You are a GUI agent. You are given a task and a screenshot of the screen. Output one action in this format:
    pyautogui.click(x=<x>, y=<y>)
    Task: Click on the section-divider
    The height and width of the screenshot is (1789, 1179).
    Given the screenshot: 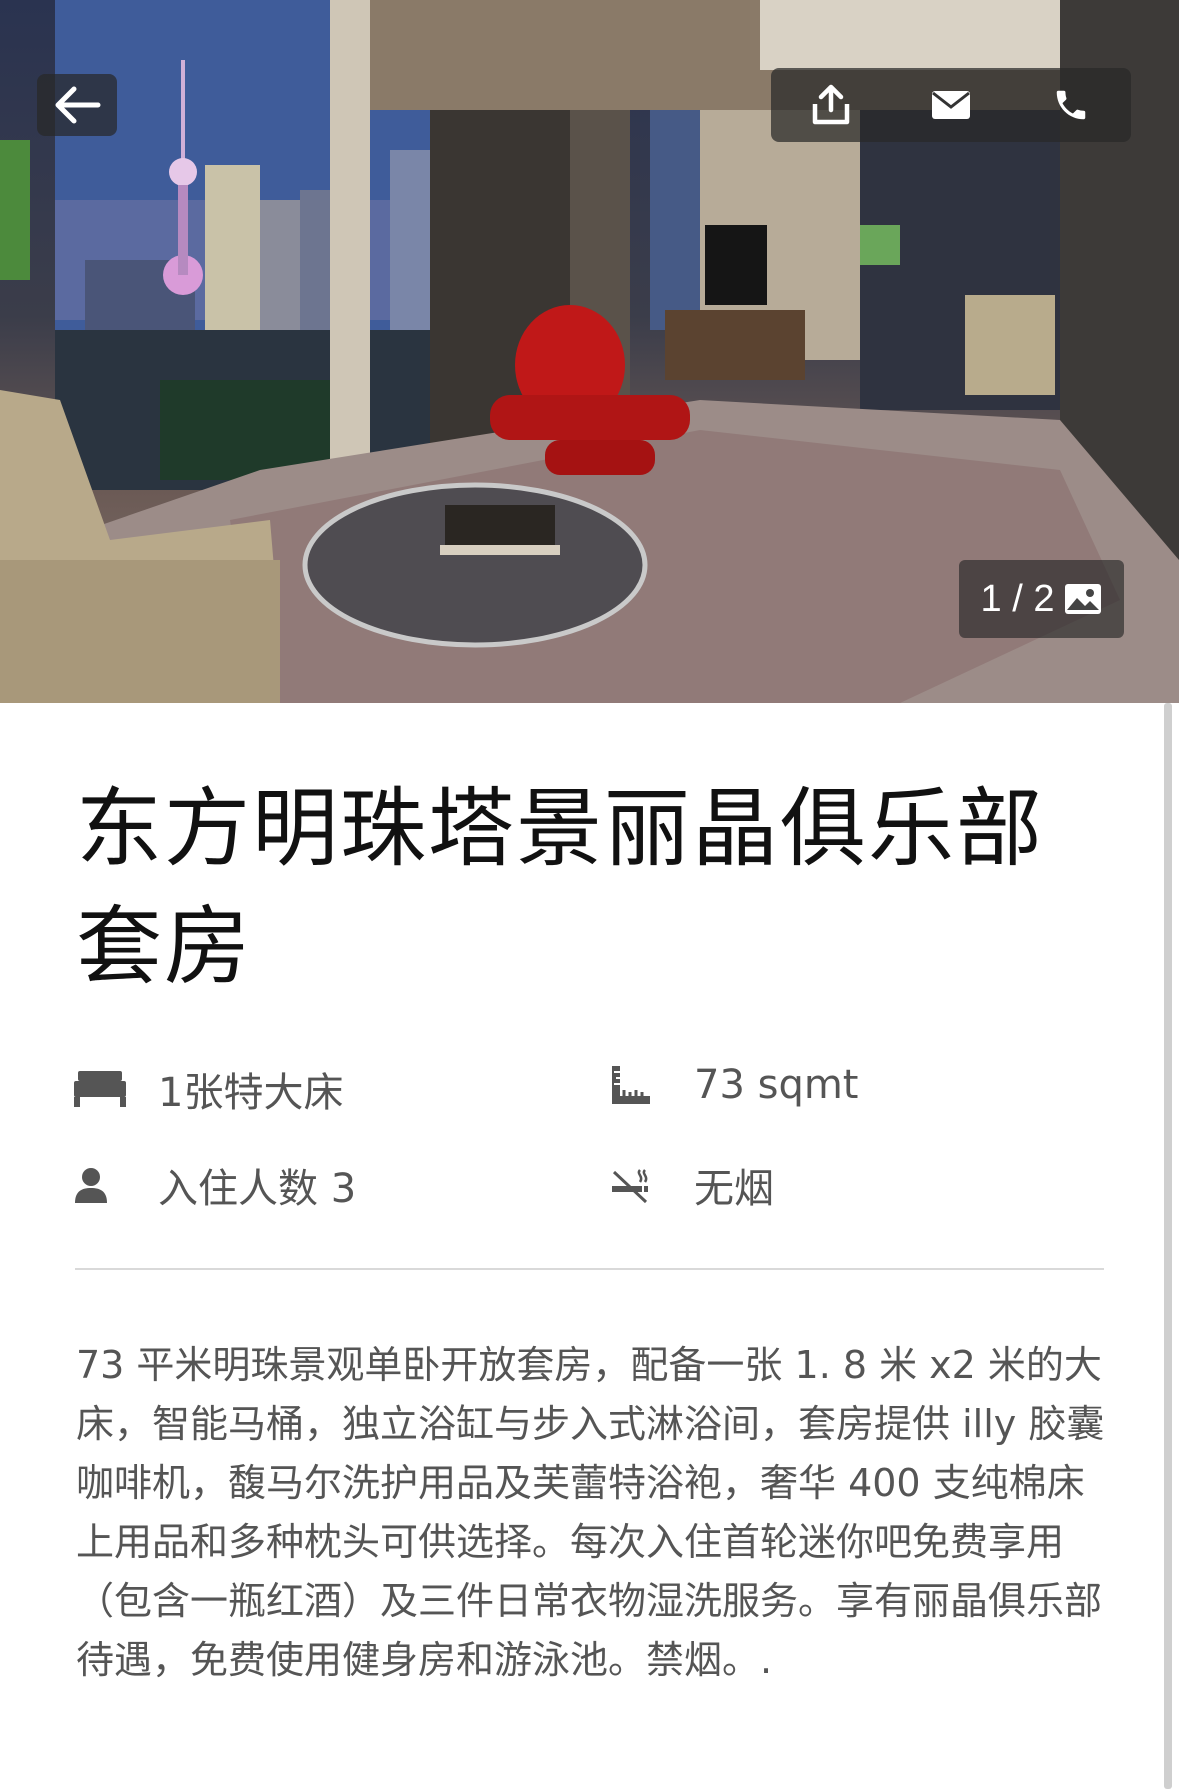 What is the action you would take?
    pyautogui.click(x=589, y=1269)
    